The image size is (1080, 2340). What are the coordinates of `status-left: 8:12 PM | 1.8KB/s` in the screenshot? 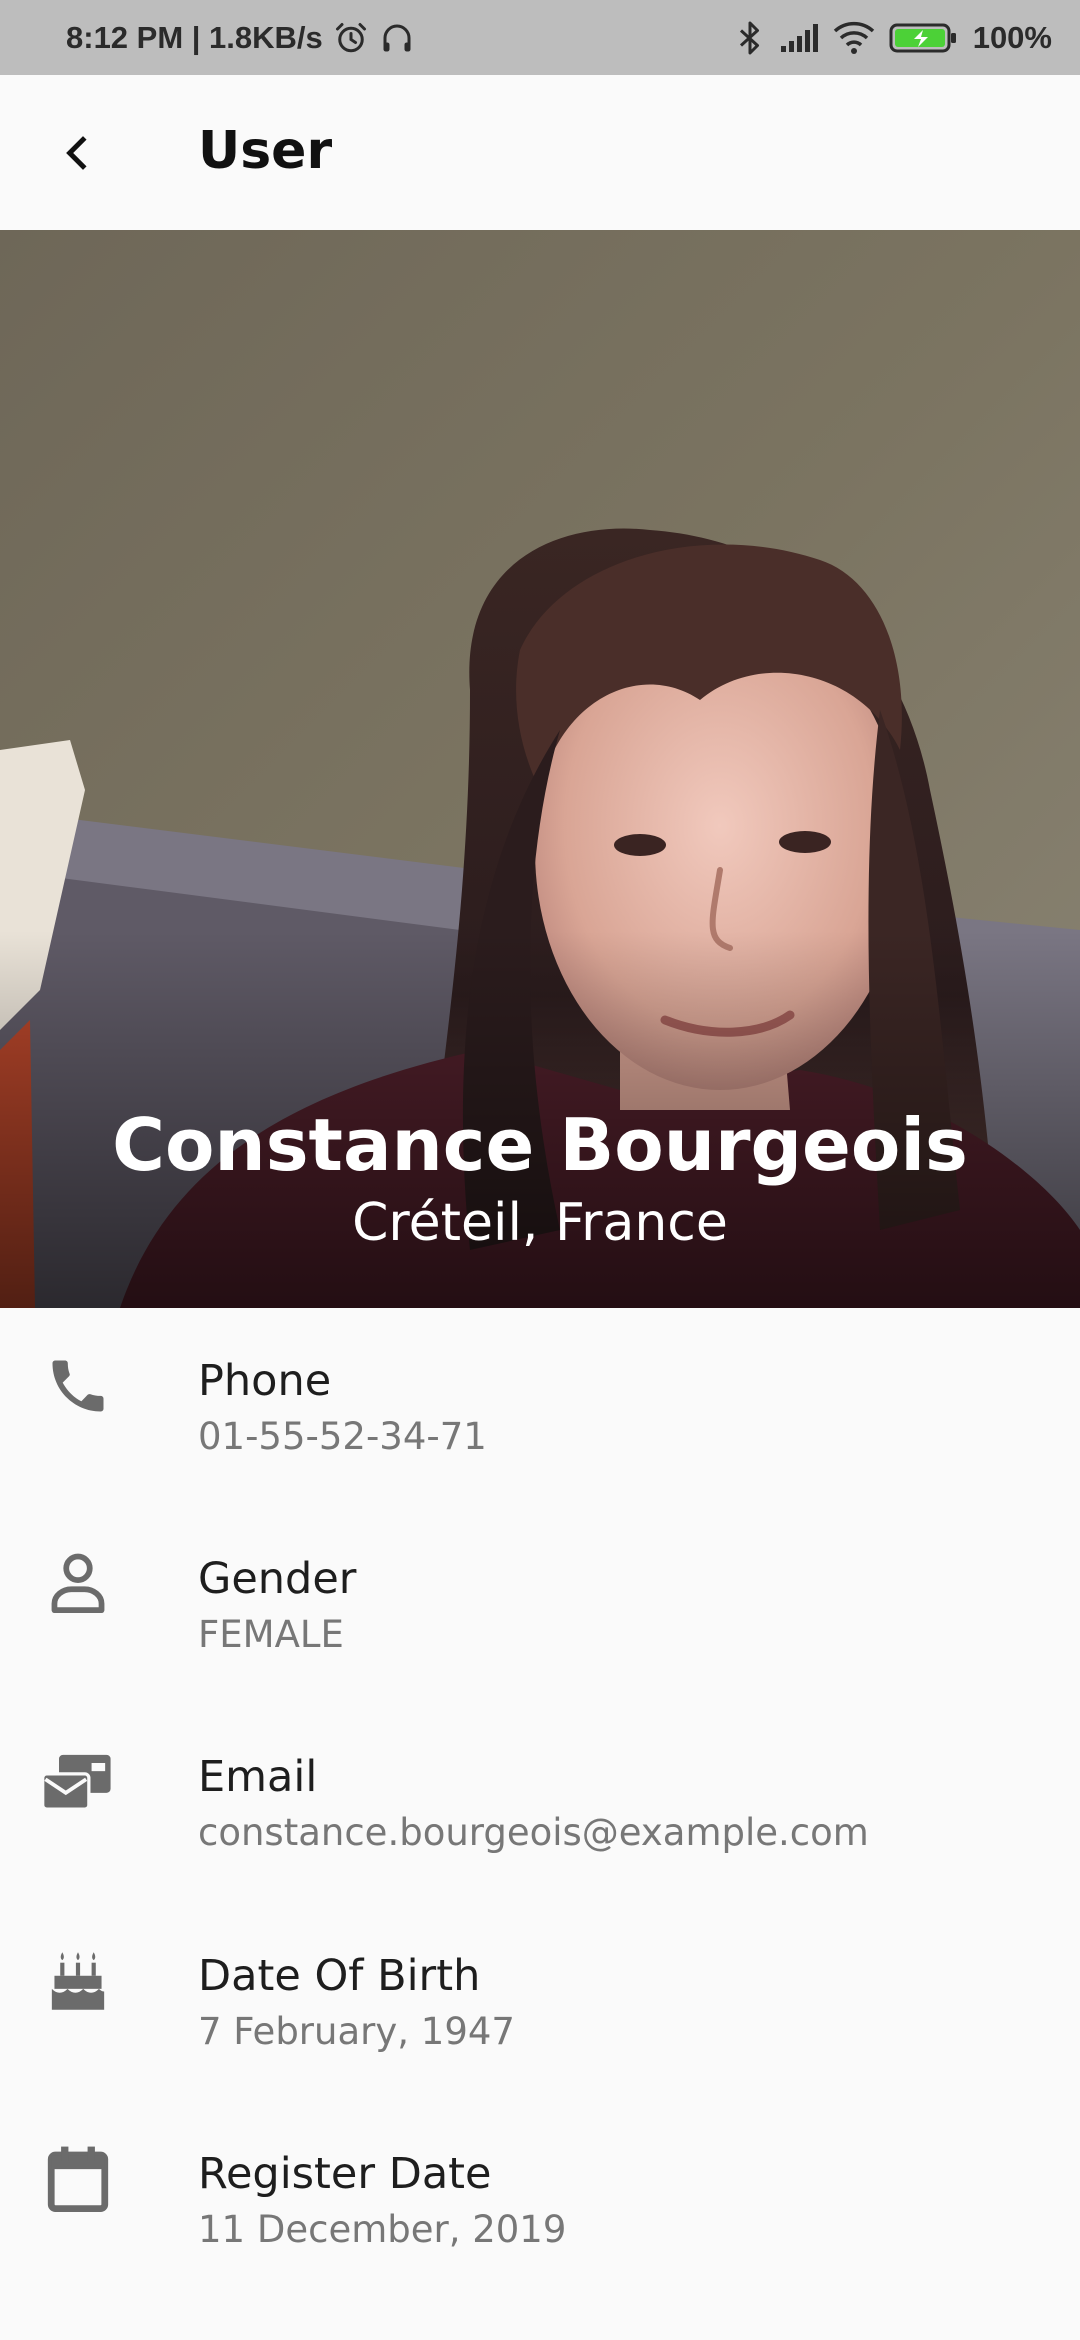 It's located at (240, 37).